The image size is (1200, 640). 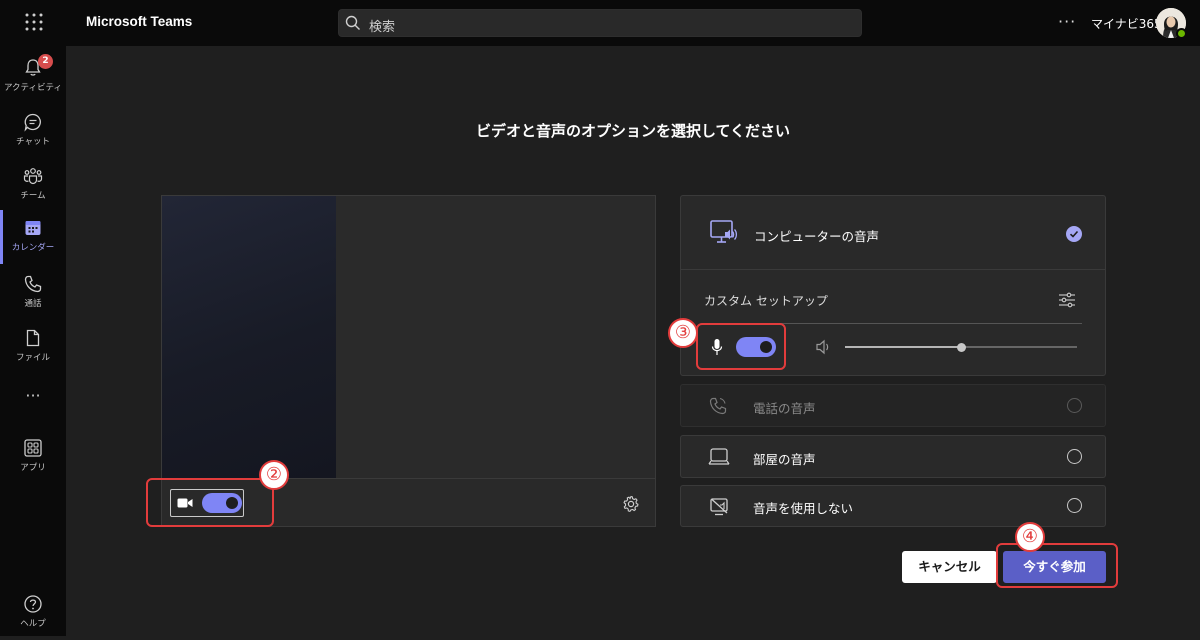 I want to click on room-audio-radio, so click(x=1074, y=456).